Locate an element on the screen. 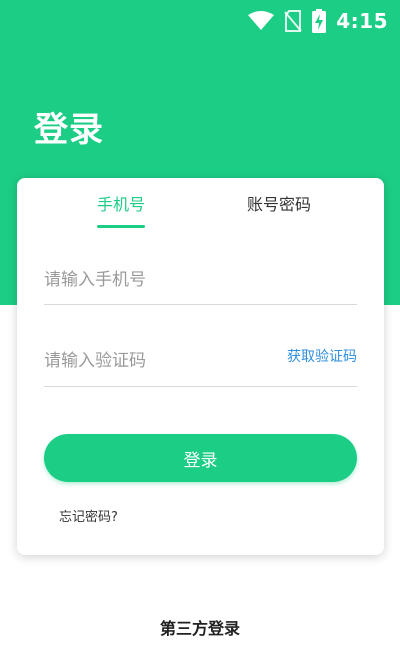 The image size is (400, 661). tab-phone: 手机号 is located at coordinates (121, 205).